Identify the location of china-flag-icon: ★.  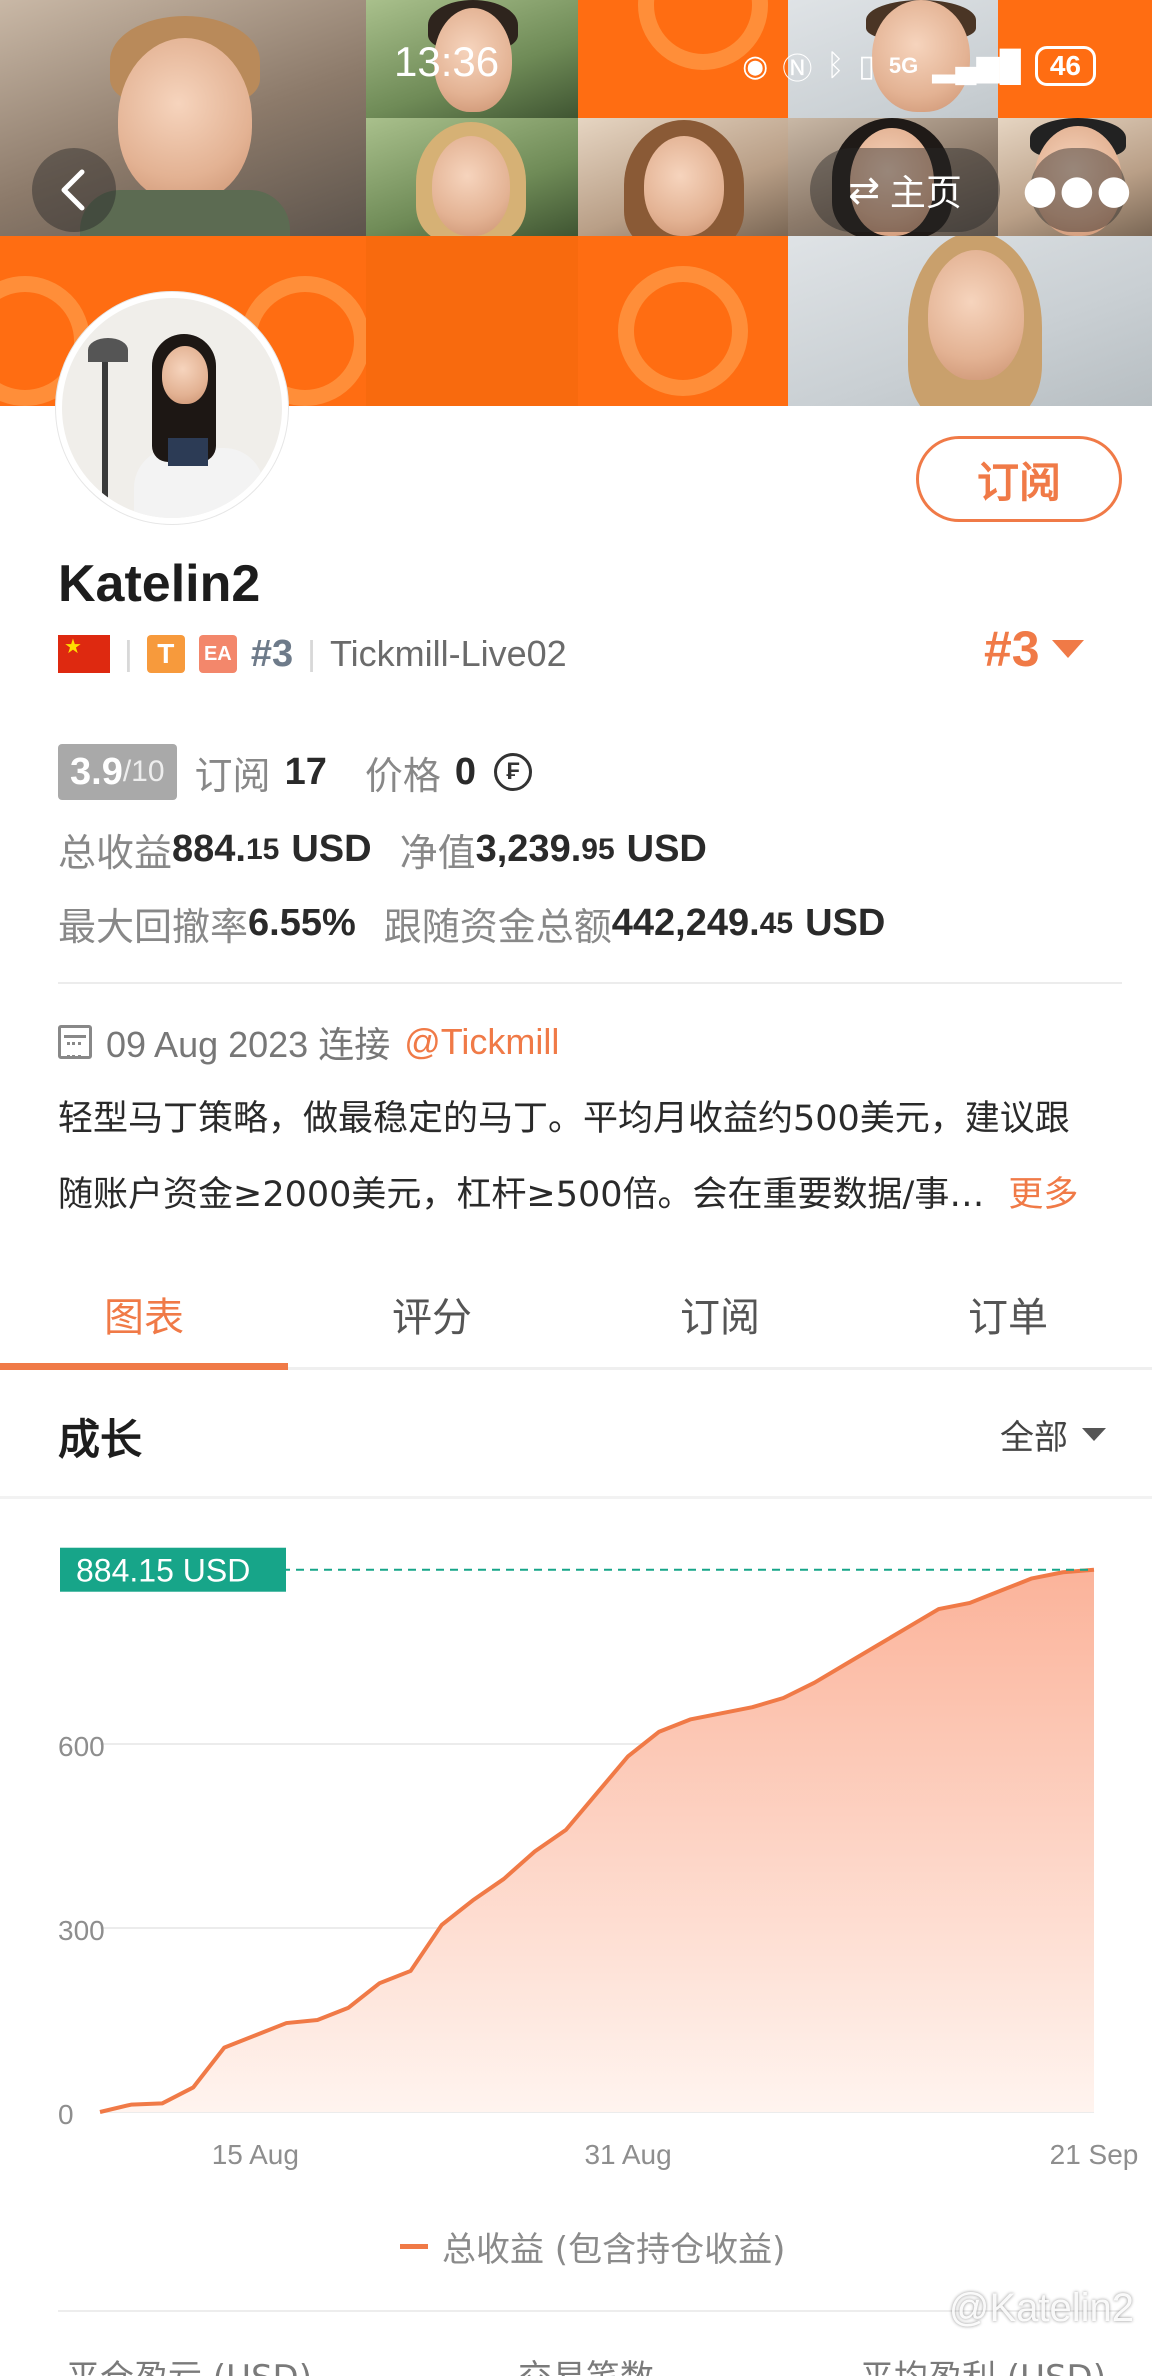
(84, 654).